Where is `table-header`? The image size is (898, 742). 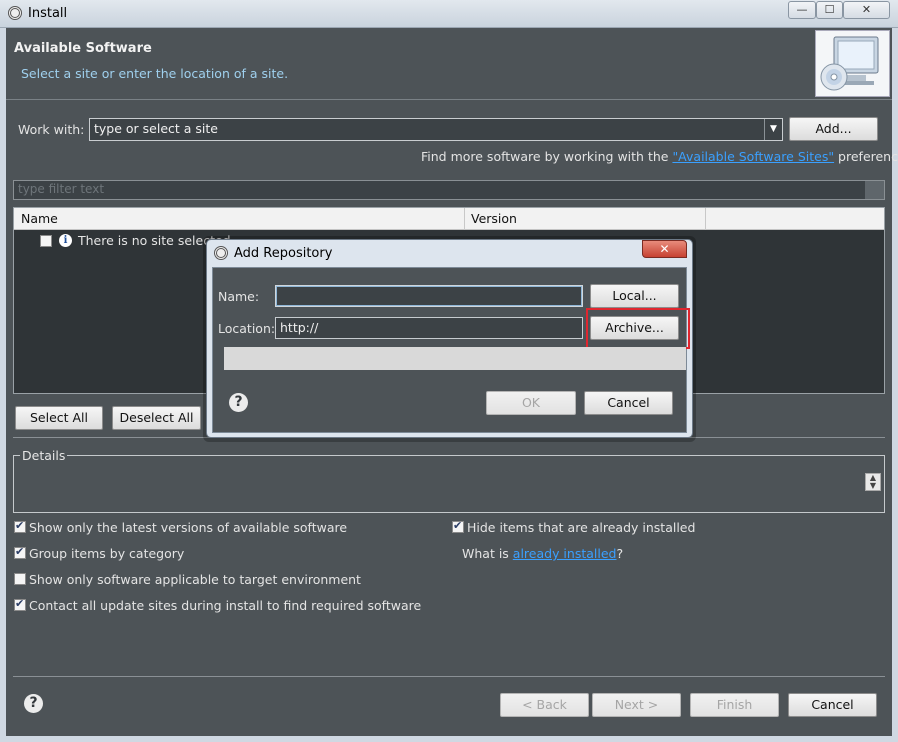
table-header is located at coordinates (449, 219).